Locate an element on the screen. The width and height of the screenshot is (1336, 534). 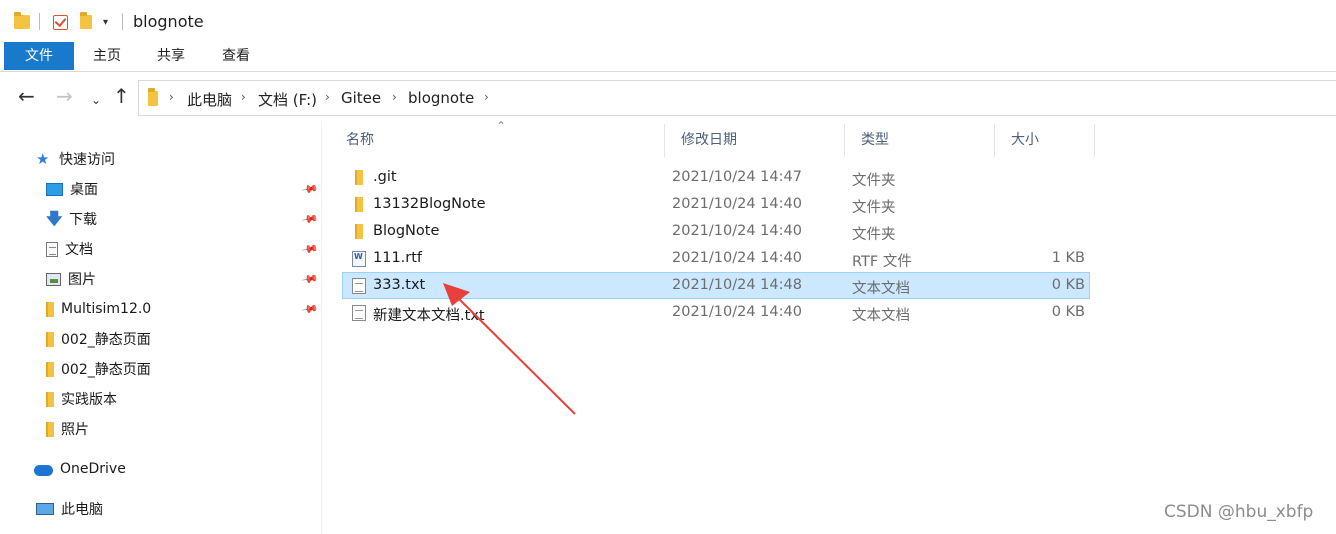
breadcrumb-this-pc: 此电脑 is located at coordinates (209, 99).